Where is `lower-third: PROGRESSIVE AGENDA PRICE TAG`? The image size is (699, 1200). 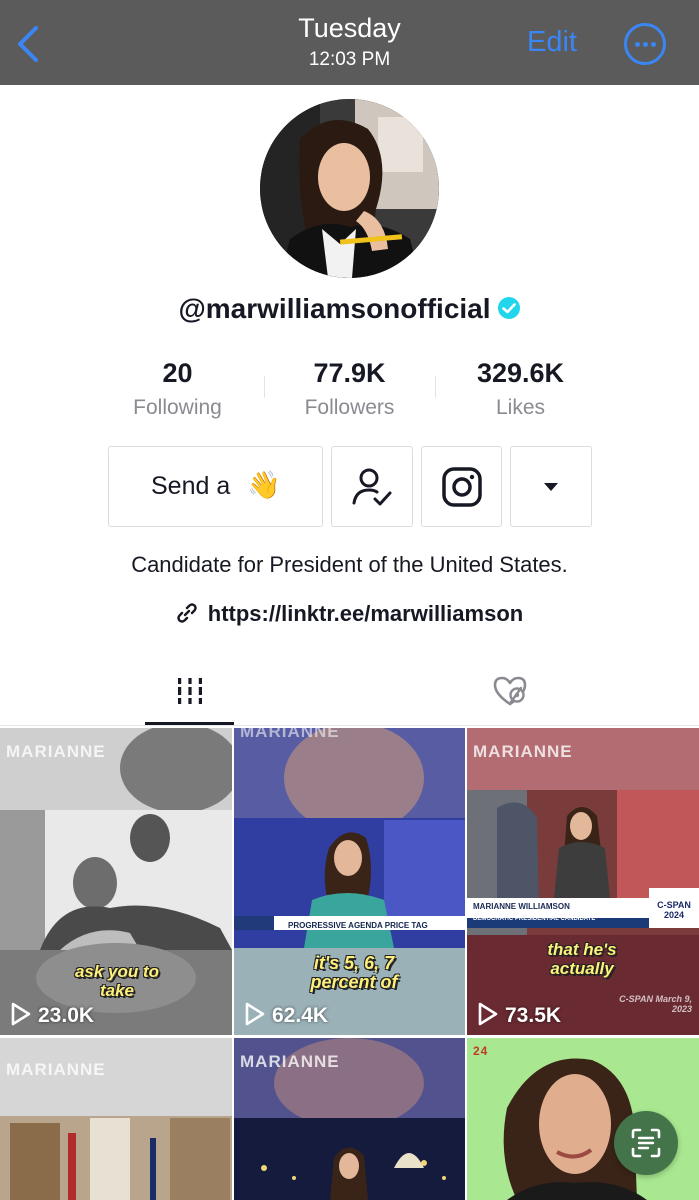
lower-third: PROGRESSIVE AGENDA PRICE TAG is located at coordinates (358, 925).